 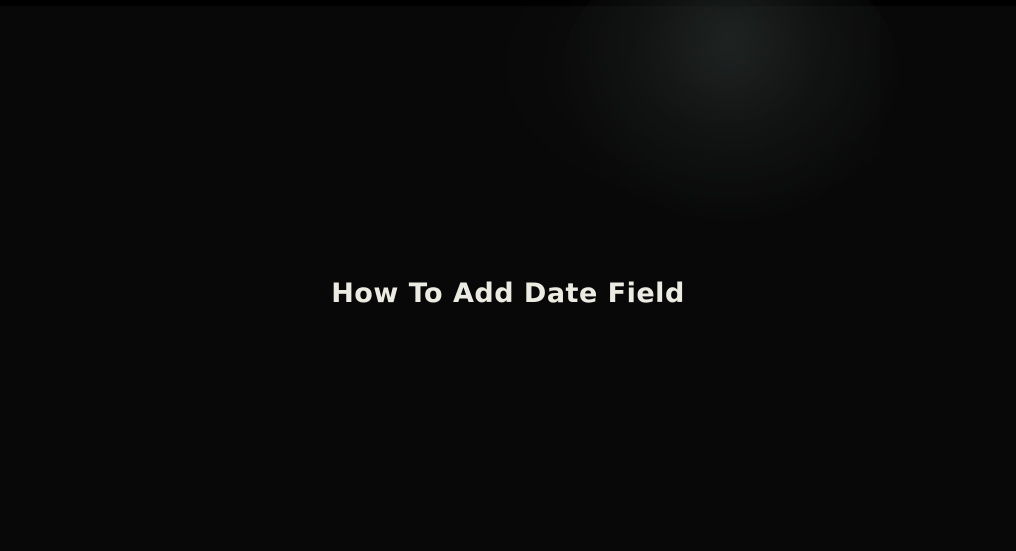 I want to click on title-text: How To Add Date Field, so click(x=508, y=293).